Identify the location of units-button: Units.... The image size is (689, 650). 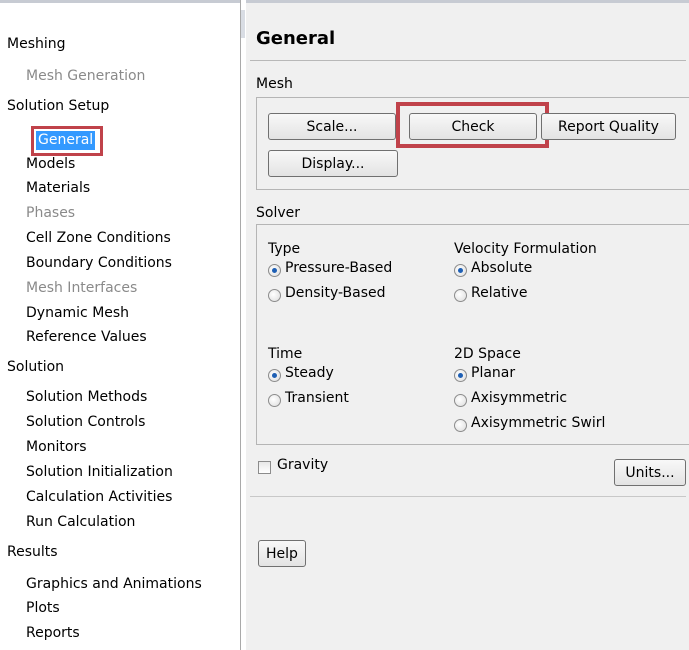
(650, 472).